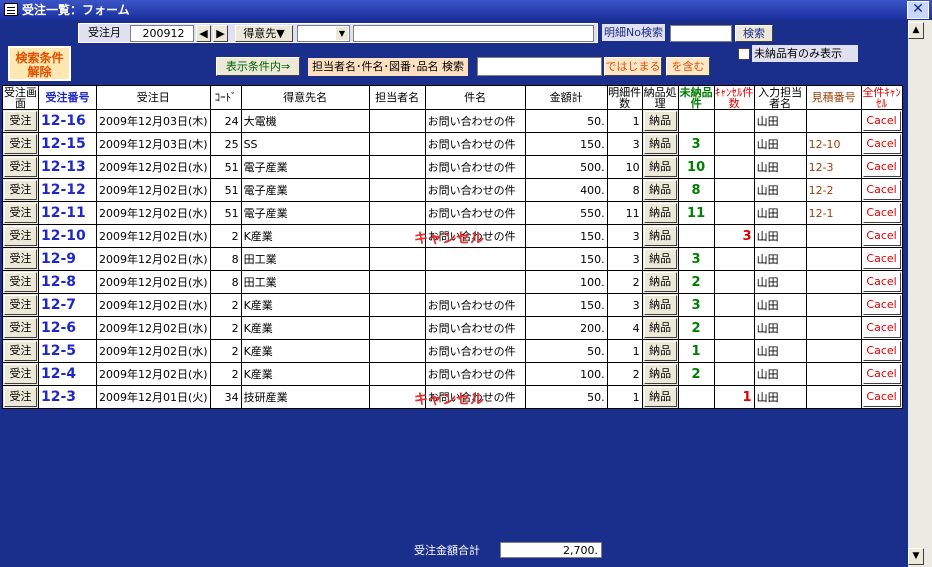 This screenshot has width=932, height=567. What do you see at coordinates (225, 374) in the screenshot?
I see `customer-code: 2` at bounding box center [225, 374].